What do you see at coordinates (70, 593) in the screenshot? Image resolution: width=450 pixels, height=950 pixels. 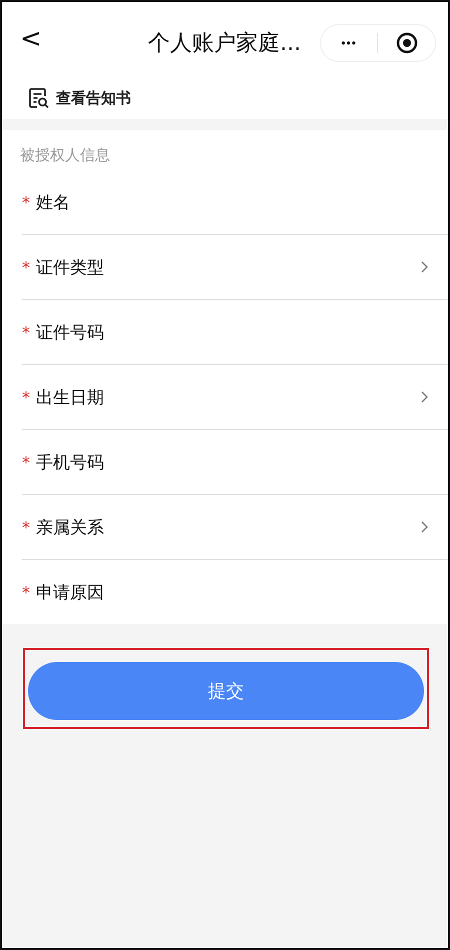 I see `field-label: 申请原因` at bounding box center [70, 593].